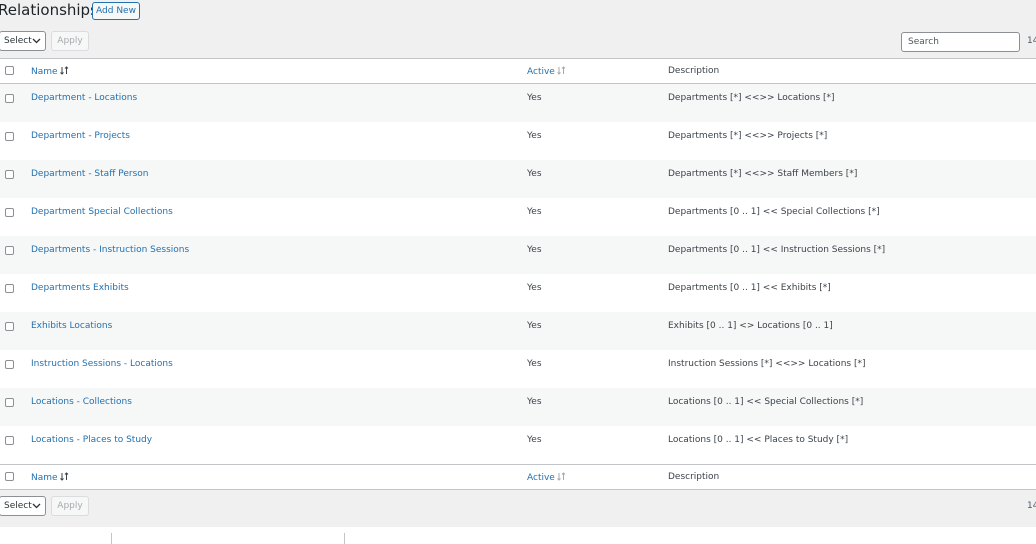 This screenshot has height=544, width=1036. I want to click on relationship-description: Departments [*] <<>> Staff Members [*], so click(763, 174).